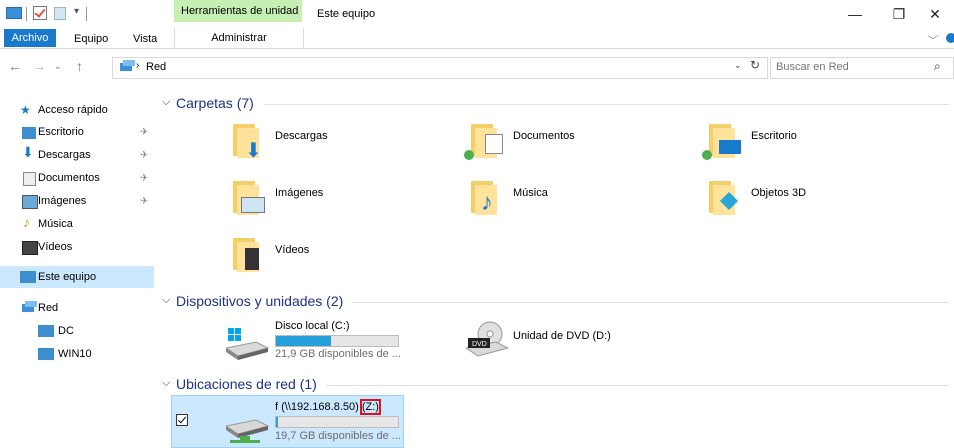 The width and height of the screenshot is (954, 448). I want to click on film-icon, so click(252, 259).